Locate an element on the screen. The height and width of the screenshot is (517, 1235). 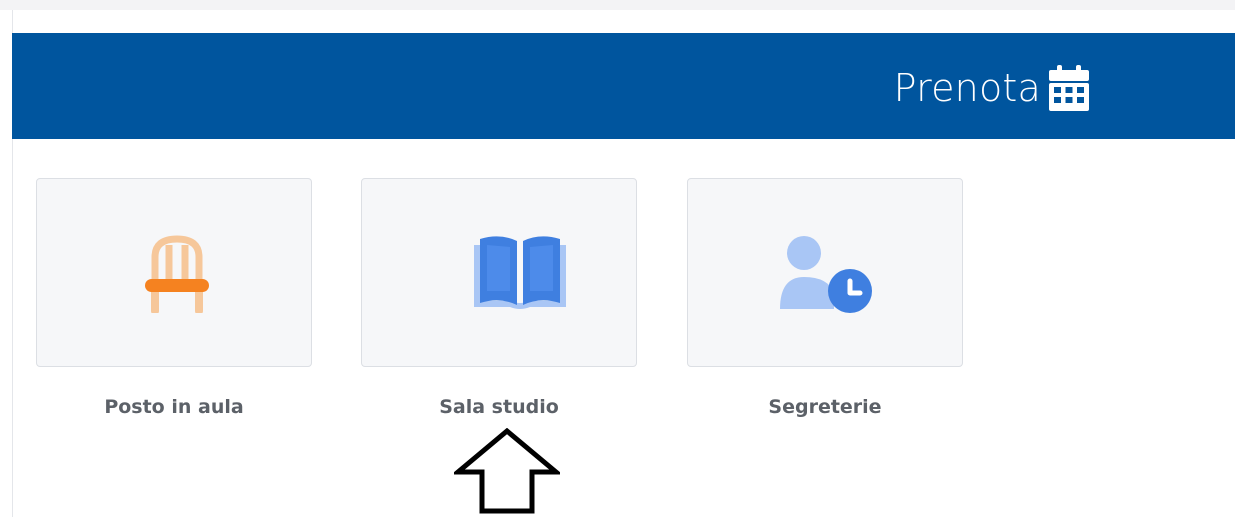
sala-studio-label: Sala studio is located at coordinates (499, 407).